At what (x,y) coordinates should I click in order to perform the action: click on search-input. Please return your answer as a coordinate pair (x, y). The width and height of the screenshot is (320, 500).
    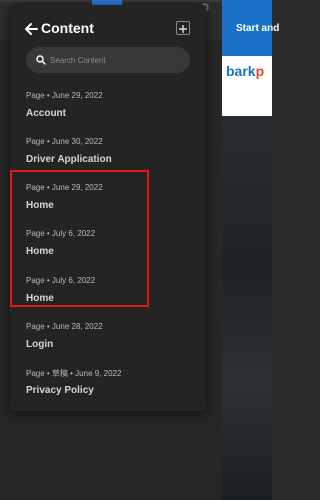
    Looking at the image, I should click on (117, 60).